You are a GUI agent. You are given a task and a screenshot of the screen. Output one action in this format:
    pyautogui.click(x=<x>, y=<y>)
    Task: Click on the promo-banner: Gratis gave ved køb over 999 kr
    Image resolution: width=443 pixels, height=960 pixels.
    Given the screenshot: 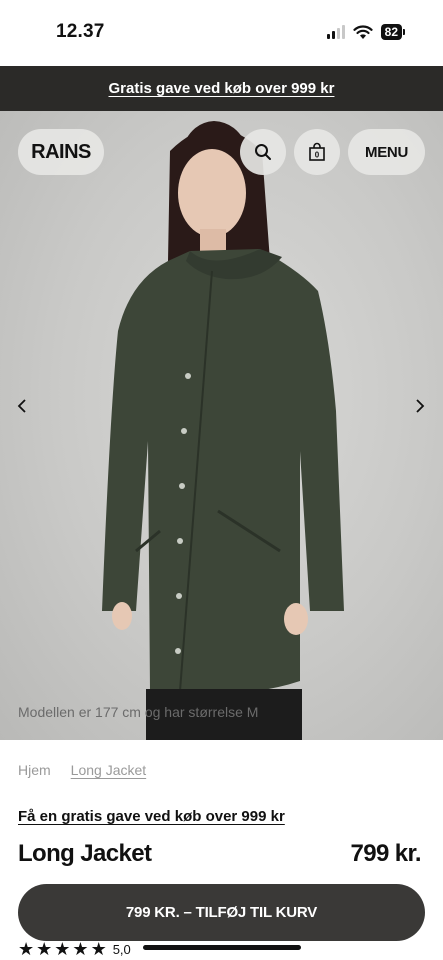 What is the action you would take?
    pyautogui.click(x=221, y=88)
    